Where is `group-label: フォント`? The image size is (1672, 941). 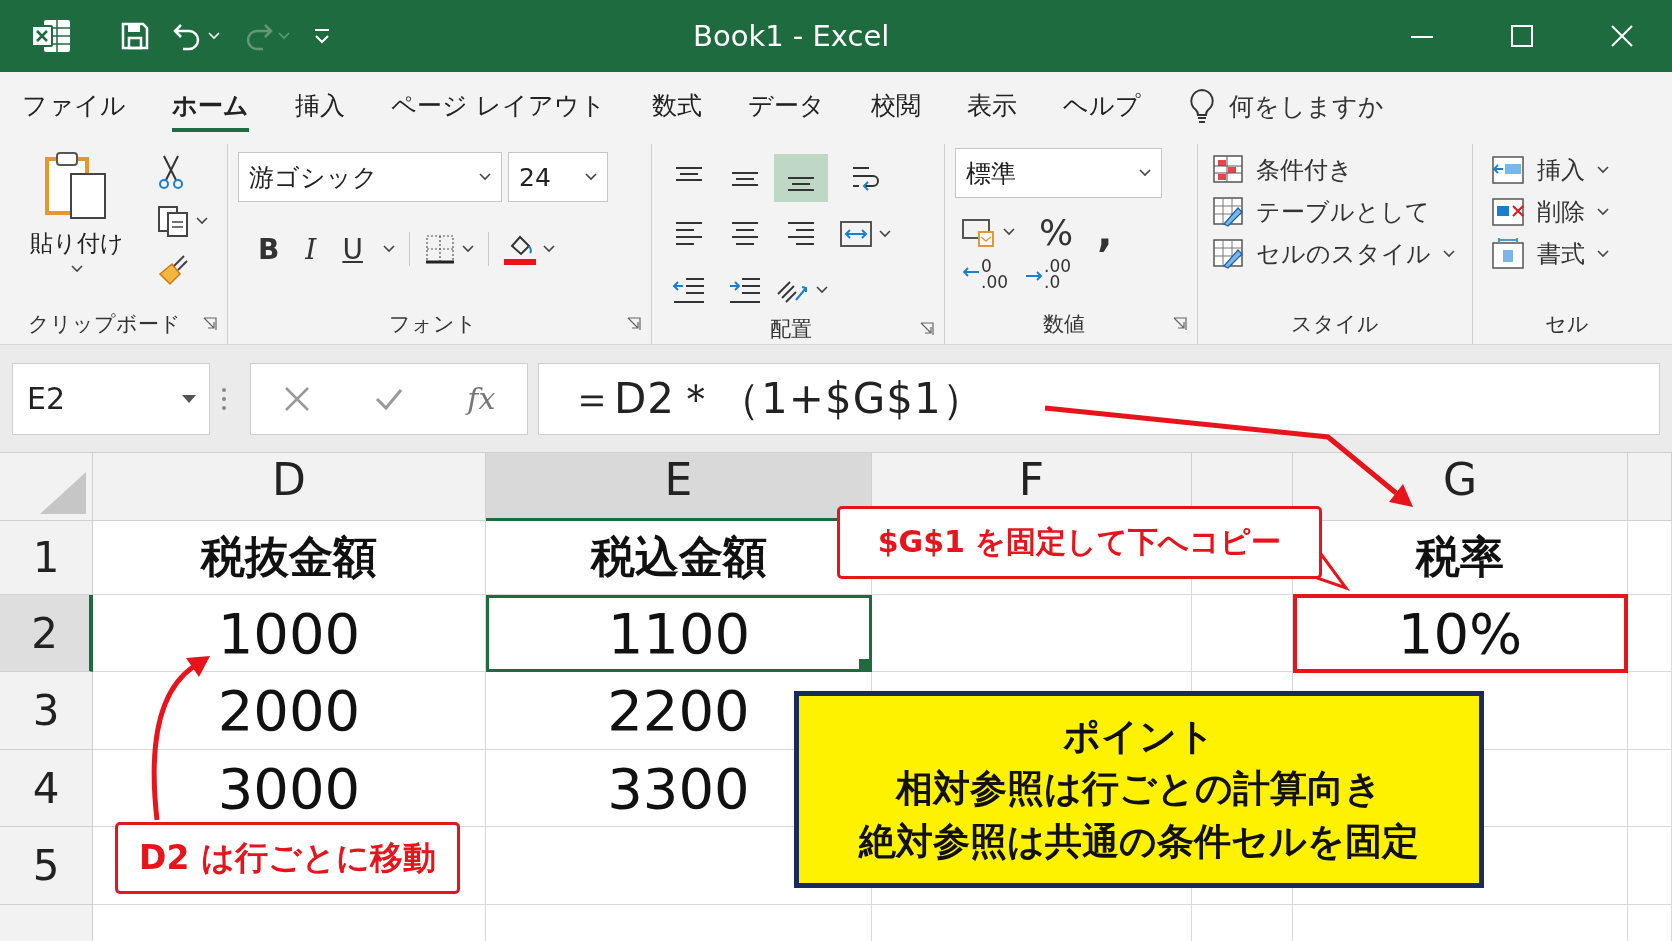 group-label: フォント is located at coordinates (432, 324).